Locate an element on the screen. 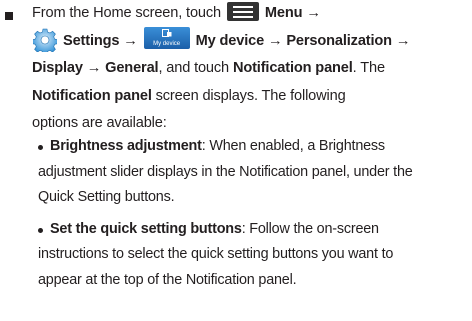 This screenshot has height=321, width=472. menu-label: Menu is located at coordinates (283, 13).